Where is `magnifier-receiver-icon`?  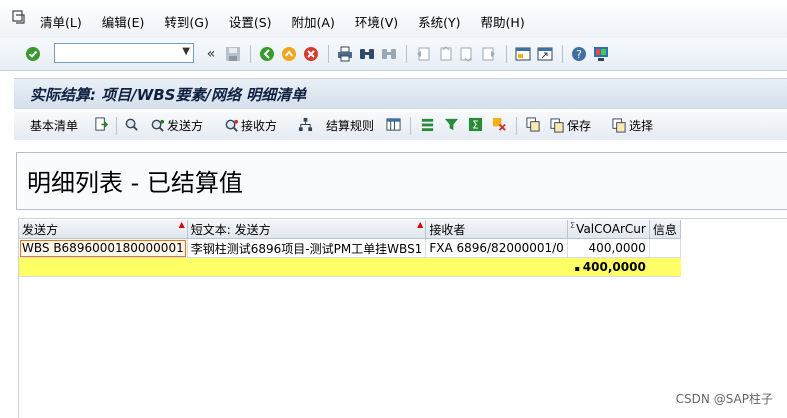
magnifier-receiver-icon is located at coordinates (232, 125).